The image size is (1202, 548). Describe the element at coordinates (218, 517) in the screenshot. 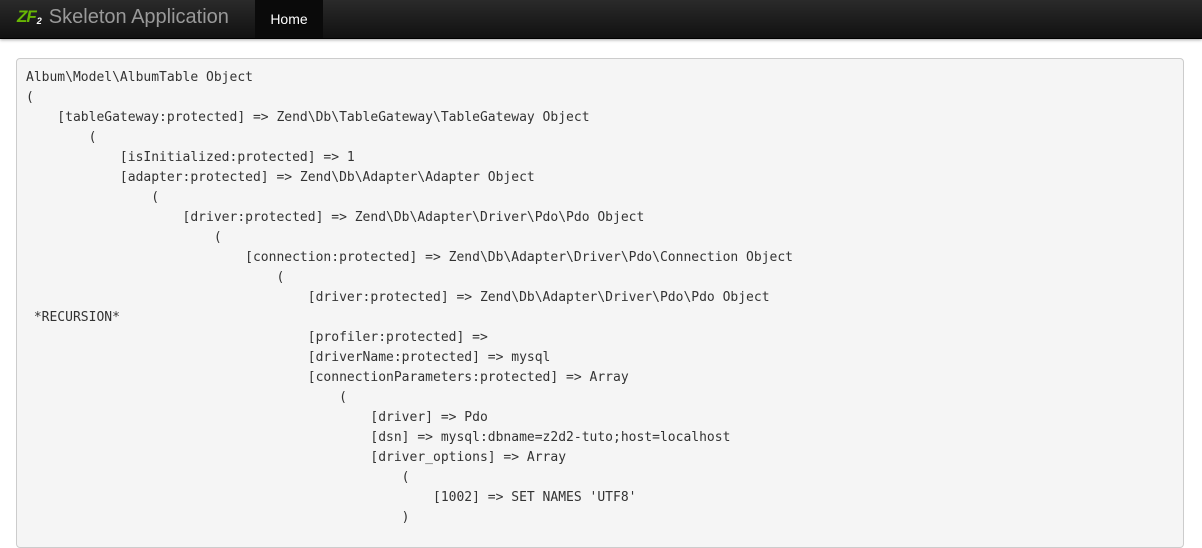

I see `output-line: )` at that location.